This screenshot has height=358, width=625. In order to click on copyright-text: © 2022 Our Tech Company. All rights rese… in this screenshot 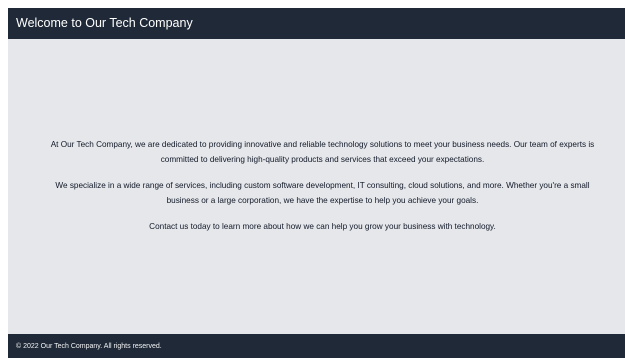, I will do `click(89, 346)`.